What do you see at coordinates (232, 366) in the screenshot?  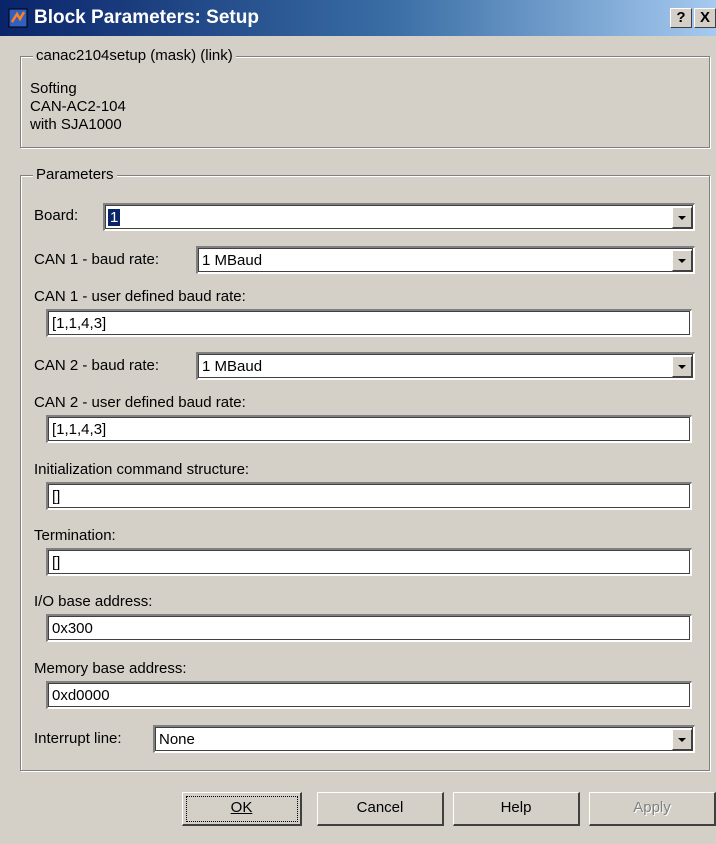 I see `can2-baud-value: 1 MBaud` at bounding box center [232, 366].